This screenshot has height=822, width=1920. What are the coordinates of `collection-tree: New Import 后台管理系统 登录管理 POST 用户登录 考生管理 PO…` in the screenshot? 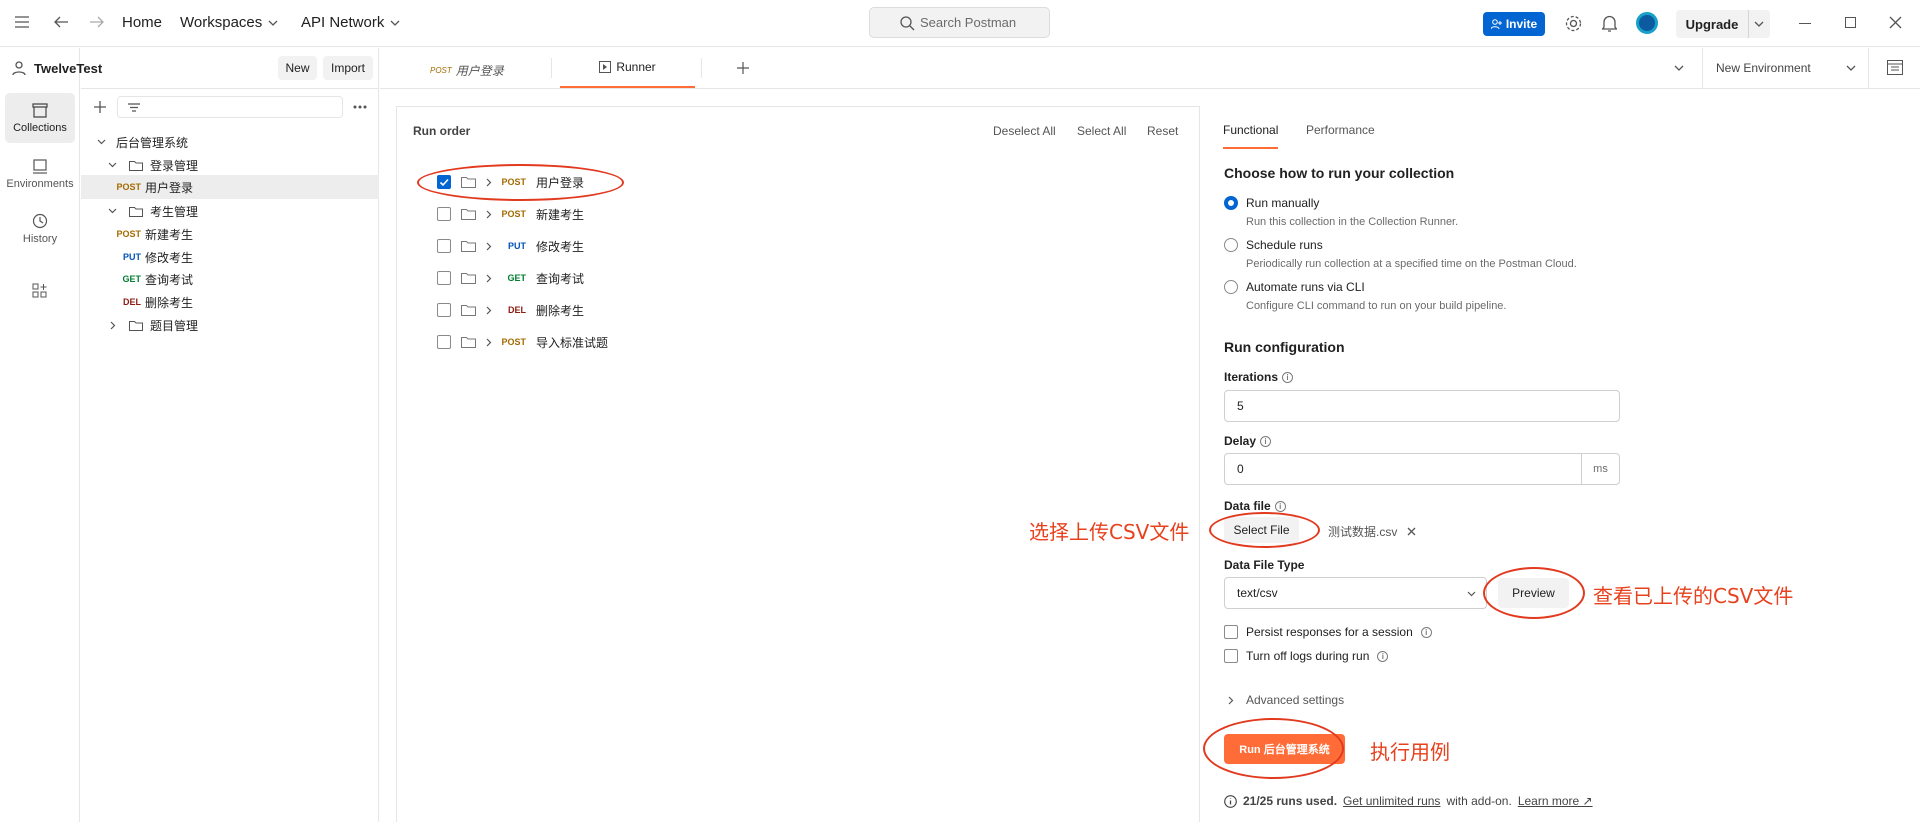 It's located at (230, 435).